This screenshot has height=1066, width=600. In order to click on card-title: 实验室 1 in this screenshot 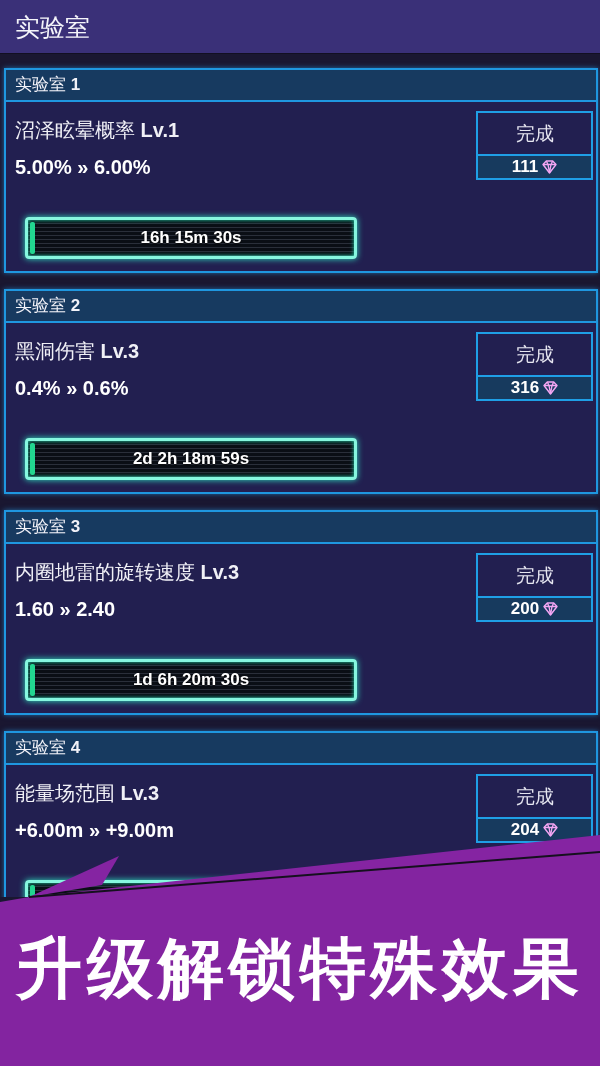, I will do `click(48, 85)`.